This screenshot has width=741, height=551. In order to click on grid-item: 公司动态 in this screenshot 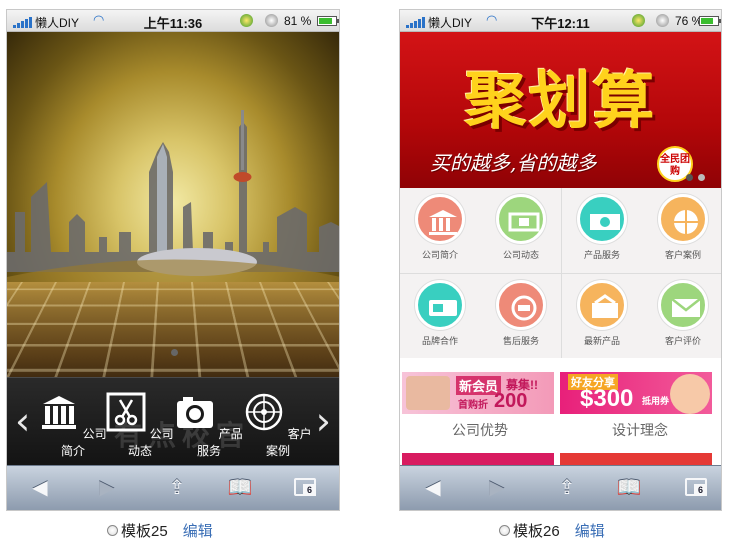, I will do `click(521, 230)`.